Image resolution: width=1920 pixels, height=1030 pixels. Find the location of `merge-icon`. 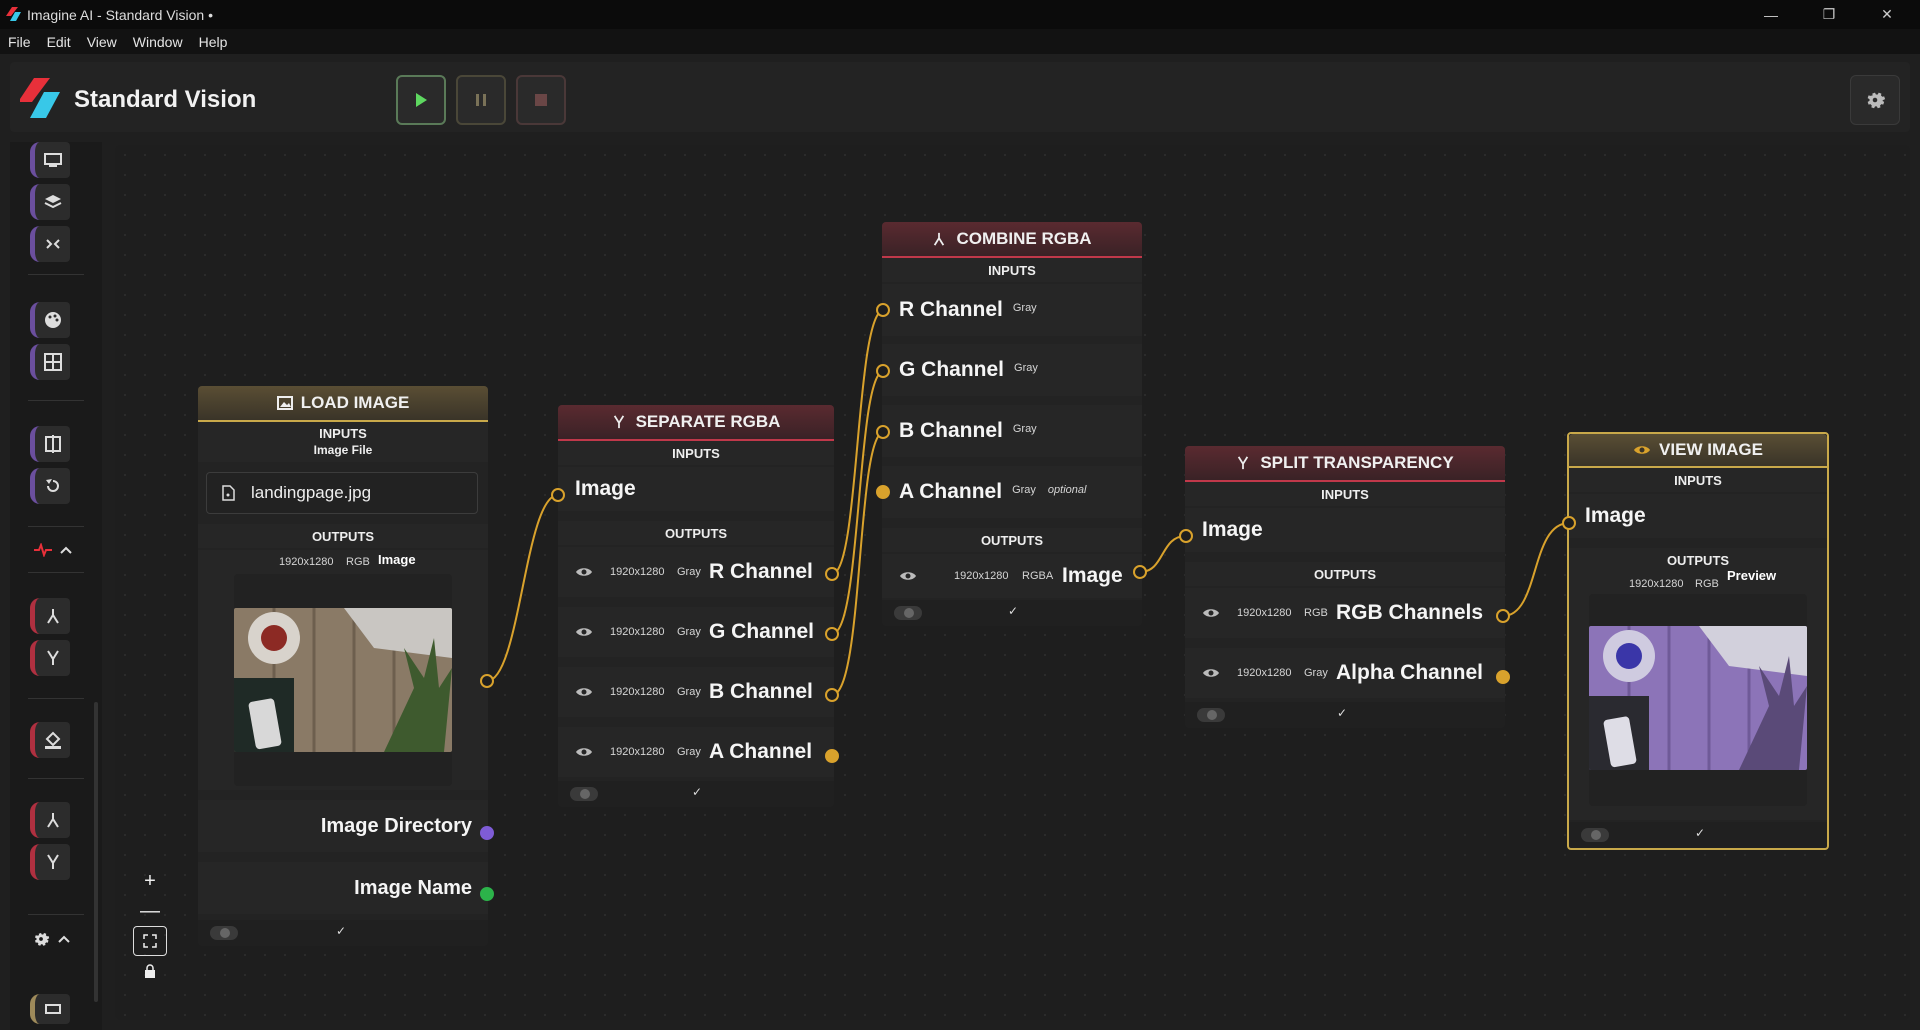

merge-icon is located at coordinates (52, 820).